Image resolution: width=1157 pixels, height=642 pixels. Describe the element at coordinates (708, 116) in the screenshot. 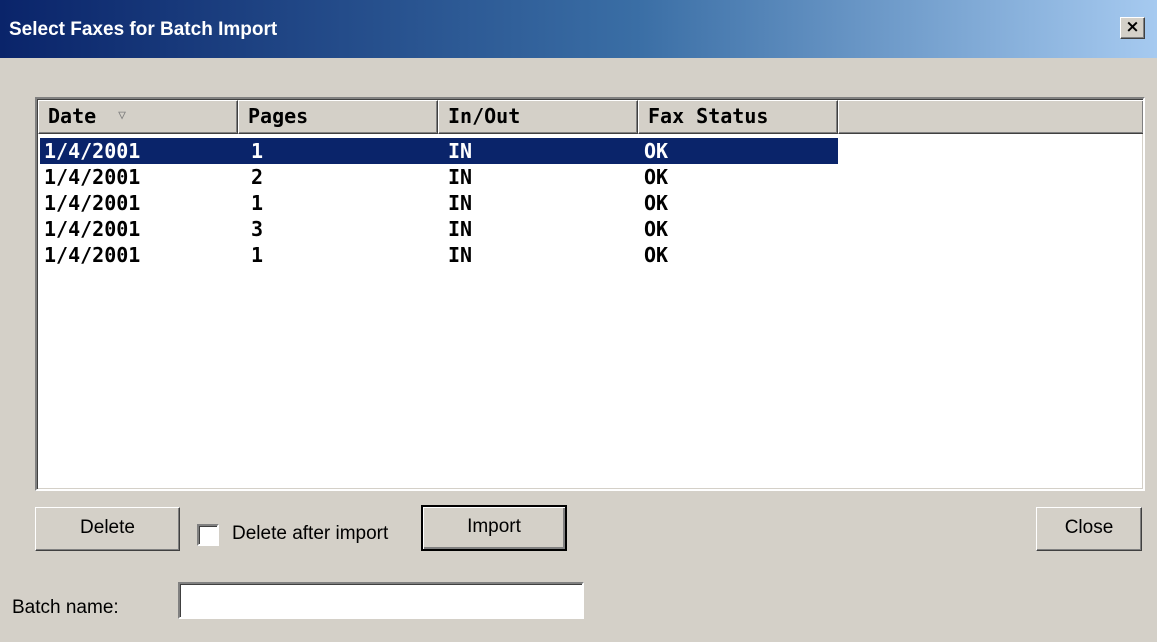

I see `column-header-label: Fax Status` at that location.